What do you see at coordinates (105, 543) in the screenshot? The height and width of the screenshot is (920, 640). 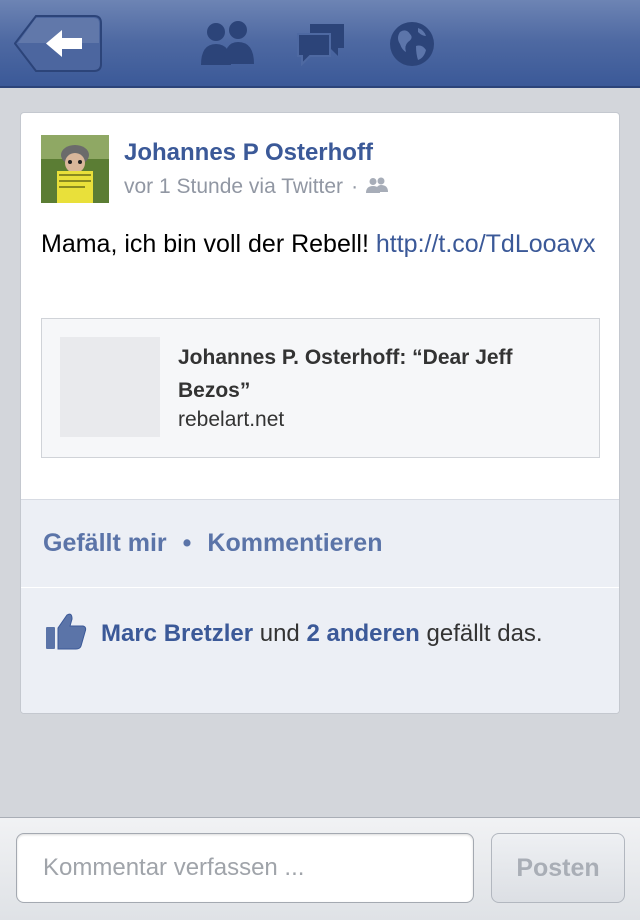 I see `like-button: Gefällt mir` at bounding box center [105, 543].